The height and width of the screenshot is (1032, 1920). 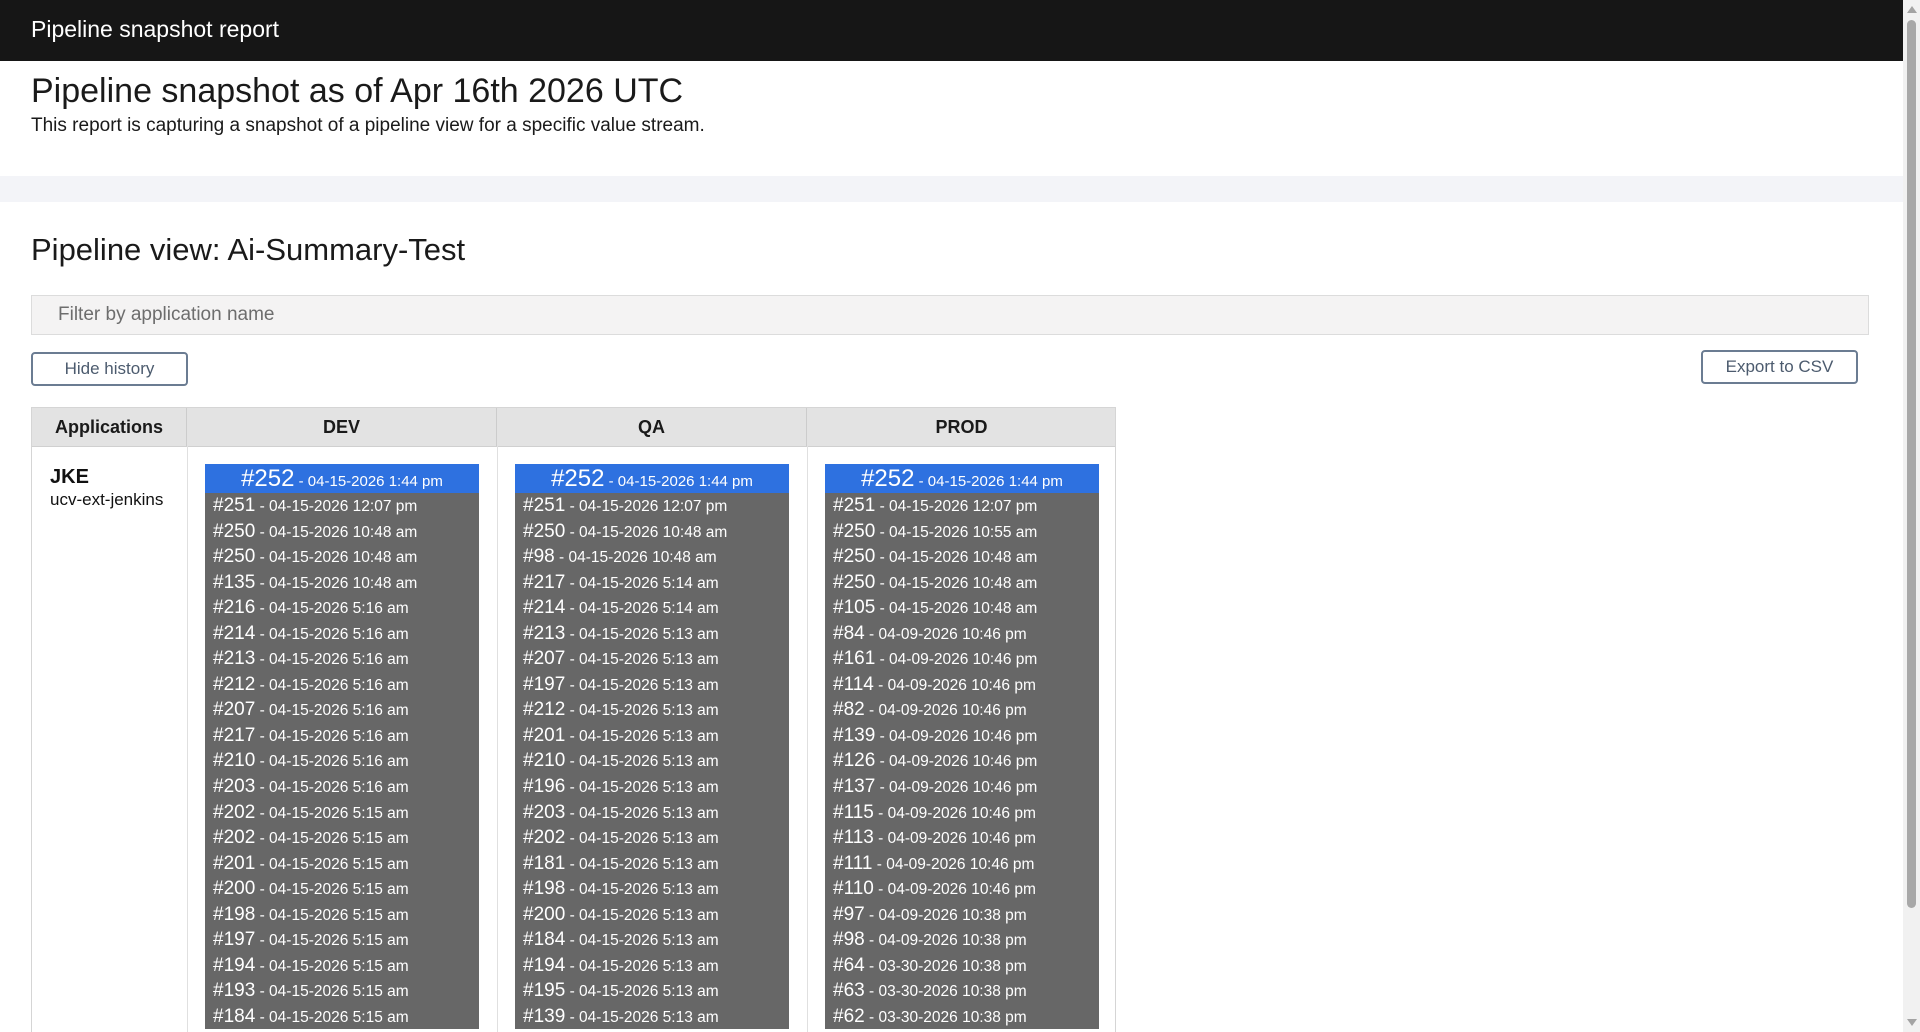 I want to click on history-build-row: #193 - 04-15-2026 5:15 am, so click(x=342, y=991).